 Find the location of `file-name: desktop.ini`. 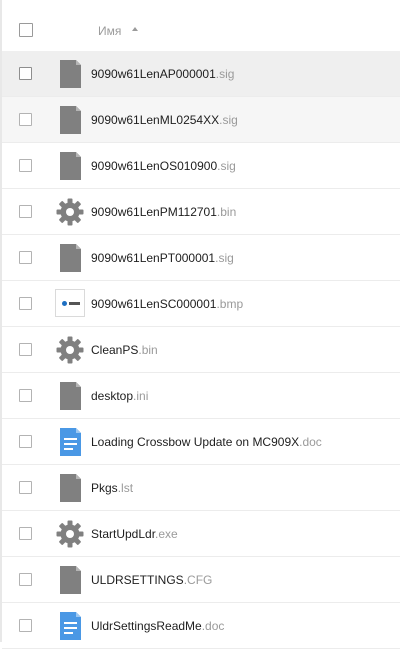

file-name: desktop.ini is located at coordinates (119, 396).